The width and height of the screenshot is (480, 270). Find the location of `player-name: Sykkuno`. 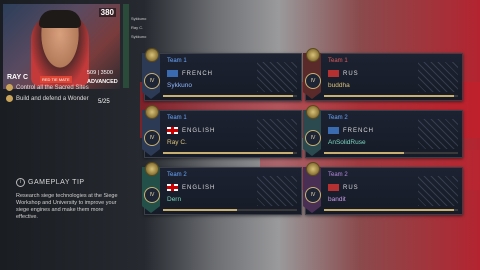

player-name: Sykkuno is located at coordinates (179, 85).